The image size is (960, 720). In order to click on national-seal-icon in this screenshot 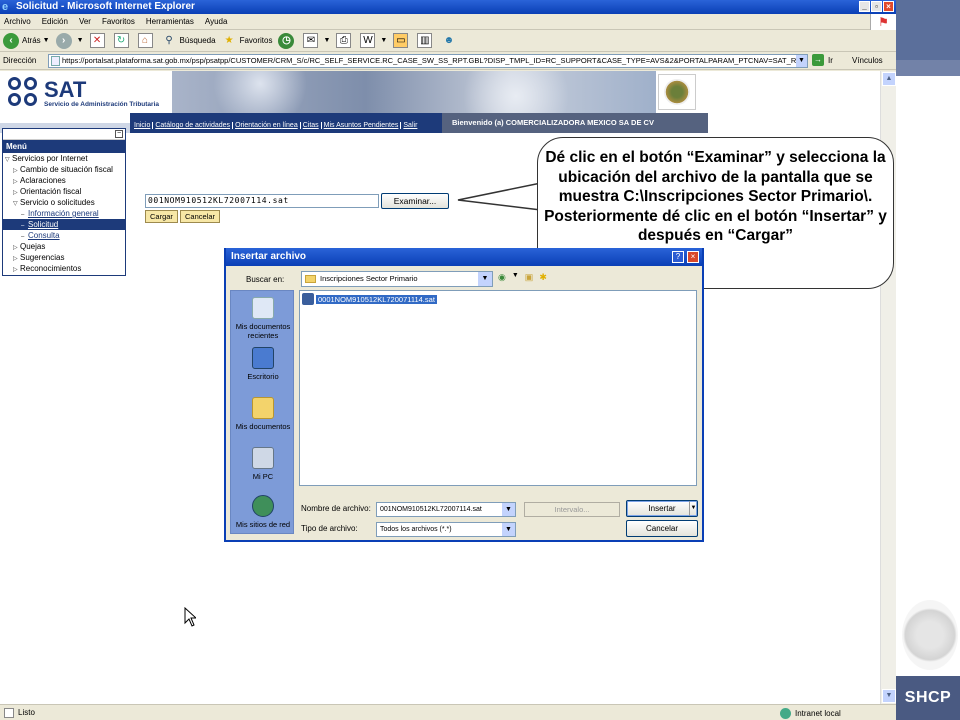, I will do `click(930, 635)`.